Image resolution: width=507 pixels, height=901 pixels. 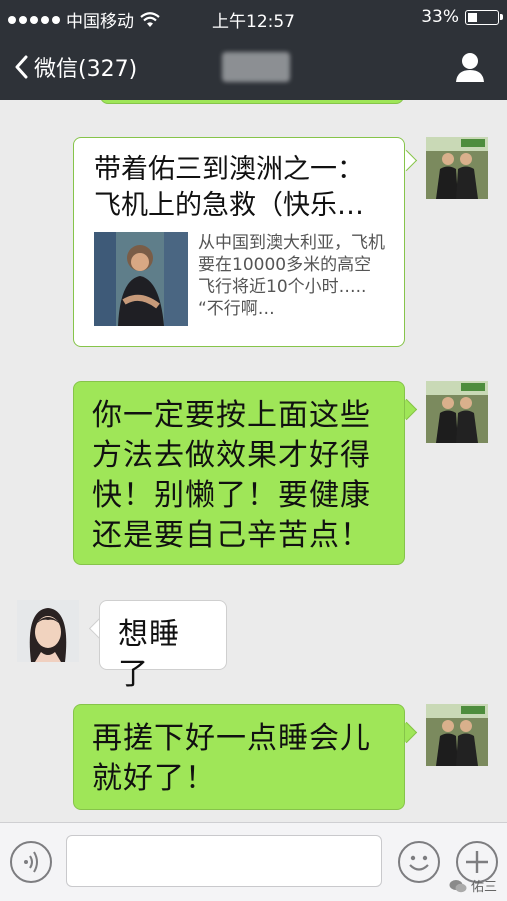 I want to click on message-bubble: 你一定要按上面这些 方法去做效果才好得 快！别懒了！要健康 还是要自己辛苦点！, so click(x=239, y=473).